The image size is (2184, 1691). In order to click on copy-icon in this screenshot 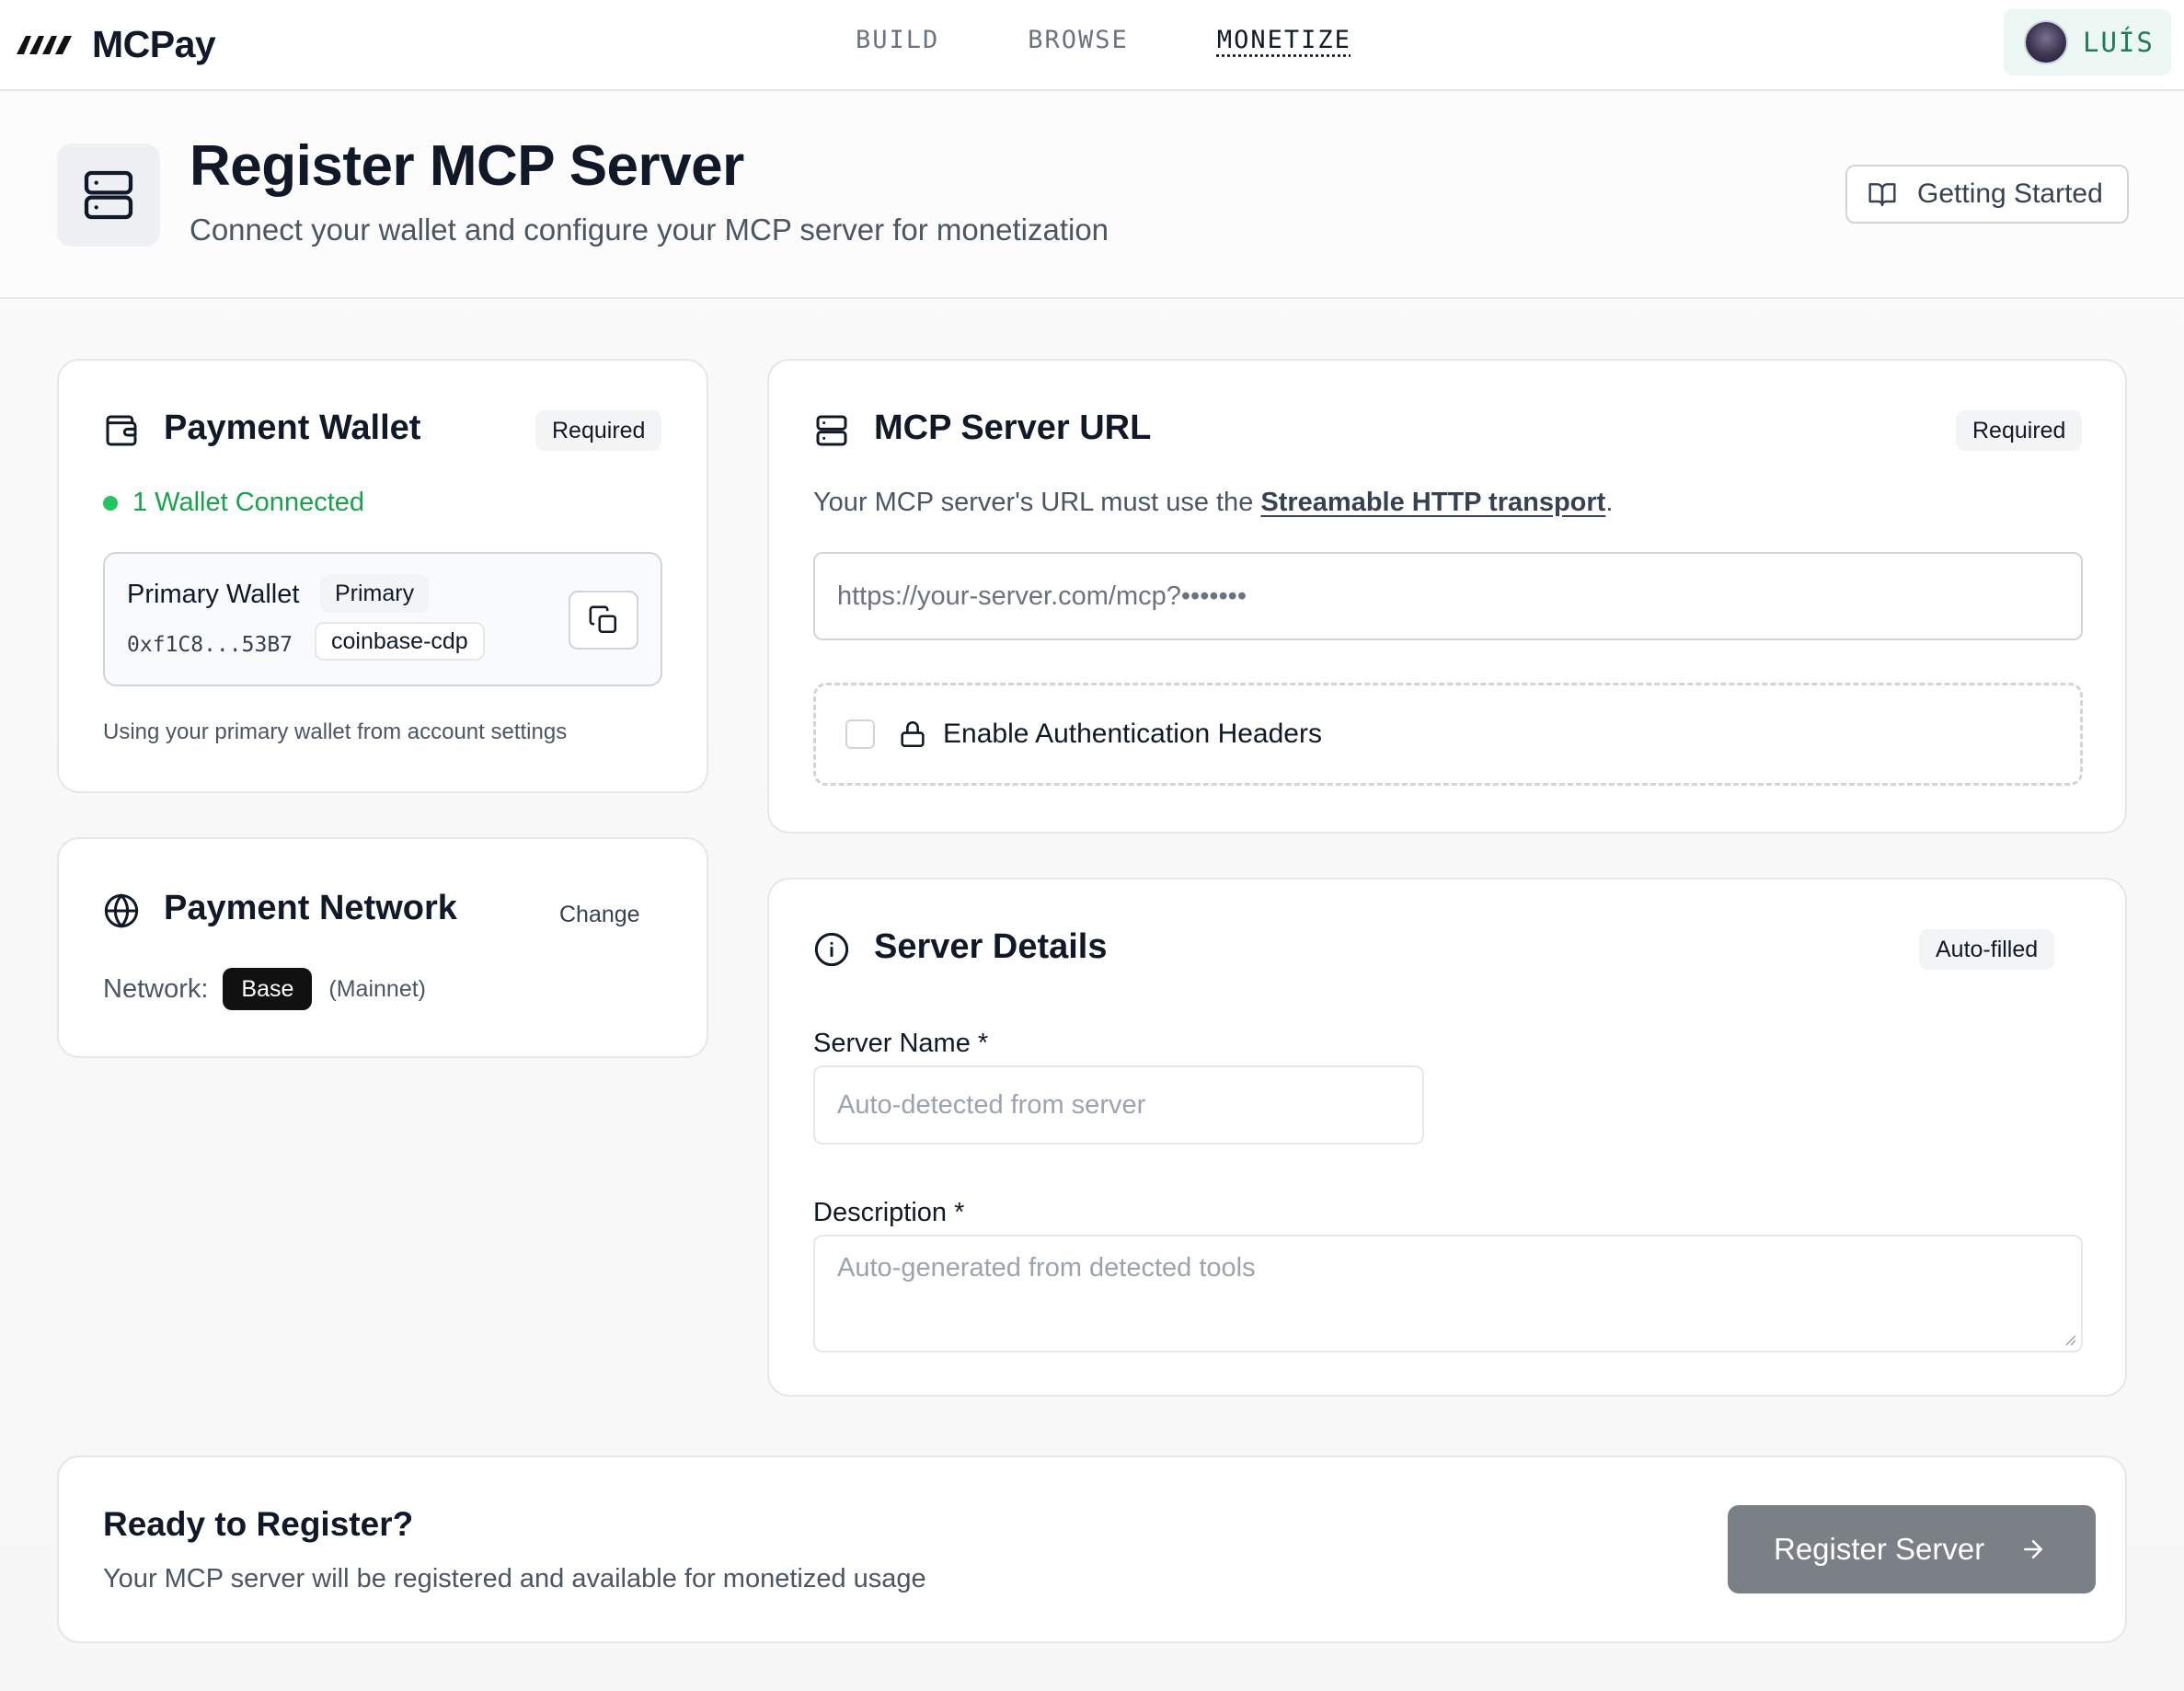, I will do `click(603, 619)`.